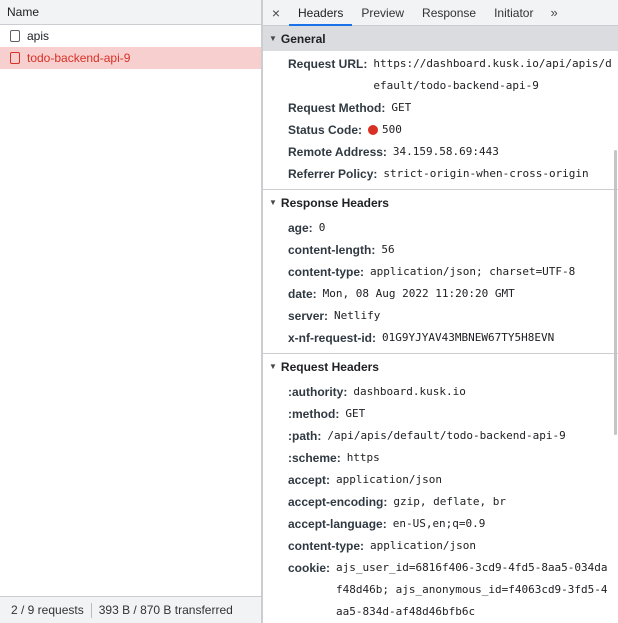  Describe the element at coordinates (337, 152) in the screenshot. I see `header-key: Remote Address:` at that location.